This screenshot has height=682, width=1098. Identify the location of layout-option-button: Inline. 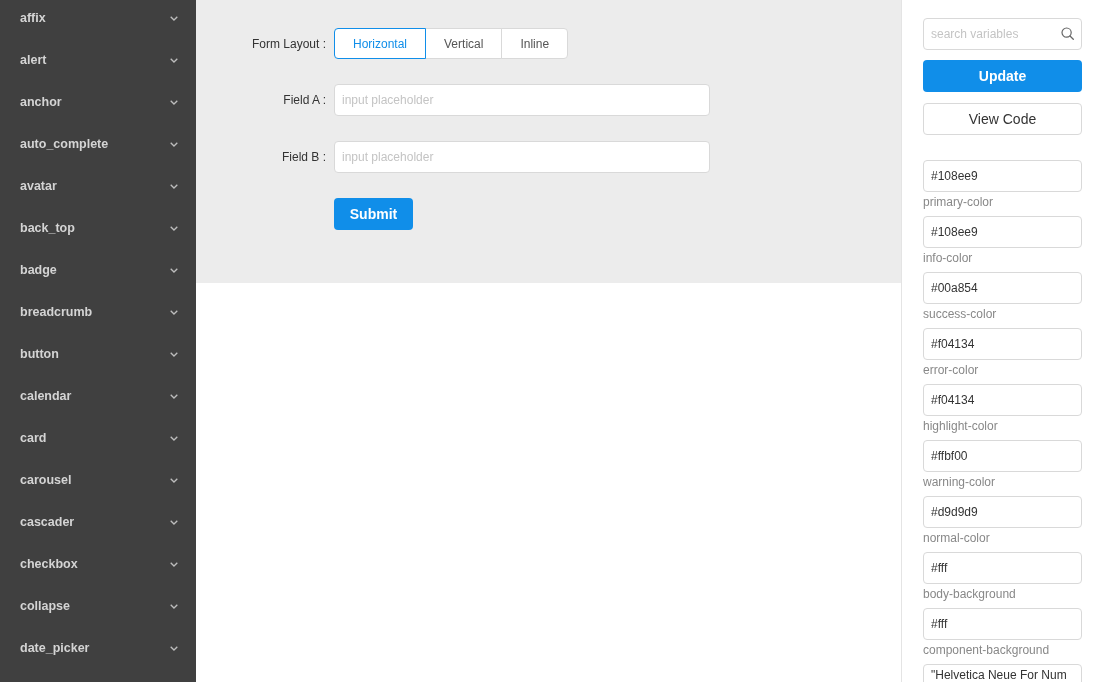
(535, 43).